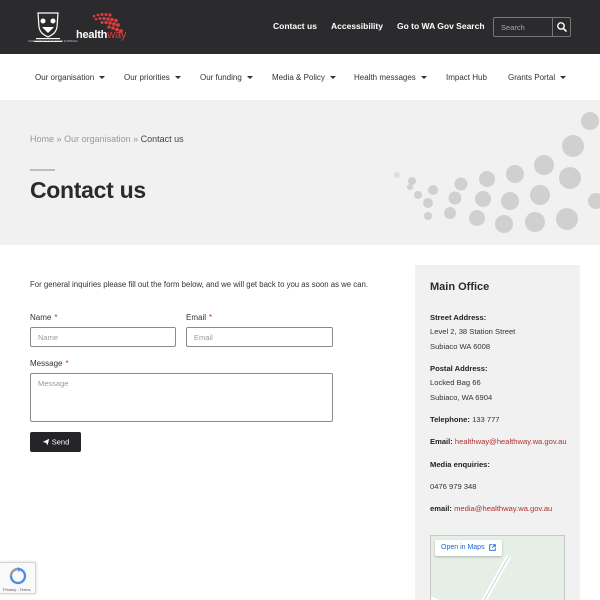  I want to click on nav-label: Media & Policy, so click(298, 77).